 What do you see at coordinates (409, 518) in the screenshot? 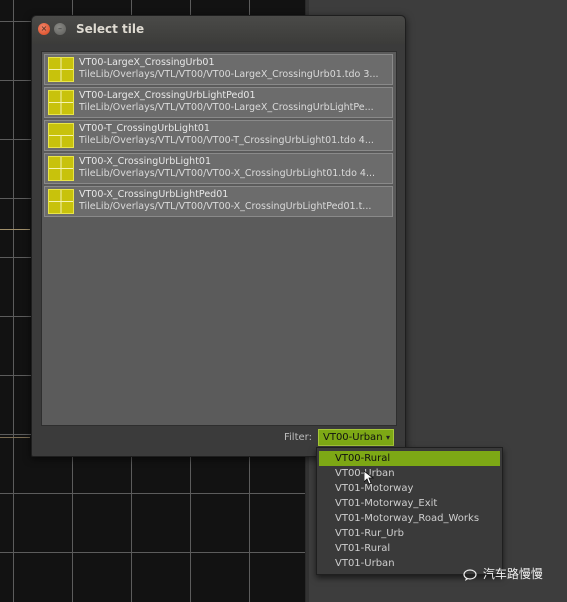
I see `filter-option: VT01-Motorway_Road_Works` at bounding box center [409, 518].